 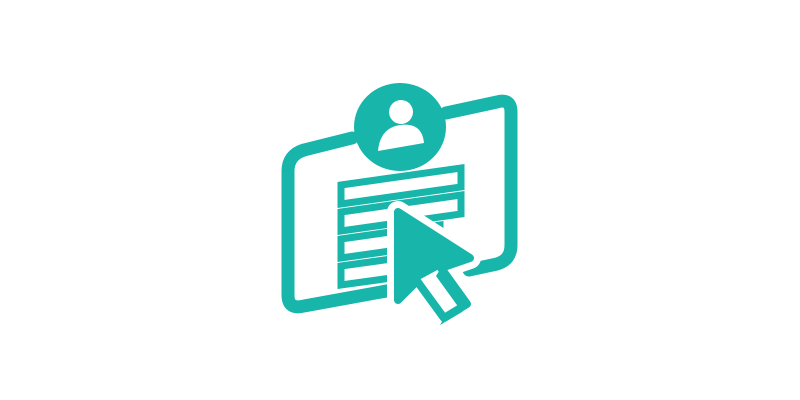 I want to click on mouse-cursor-icon, so click(x=434, y=265).